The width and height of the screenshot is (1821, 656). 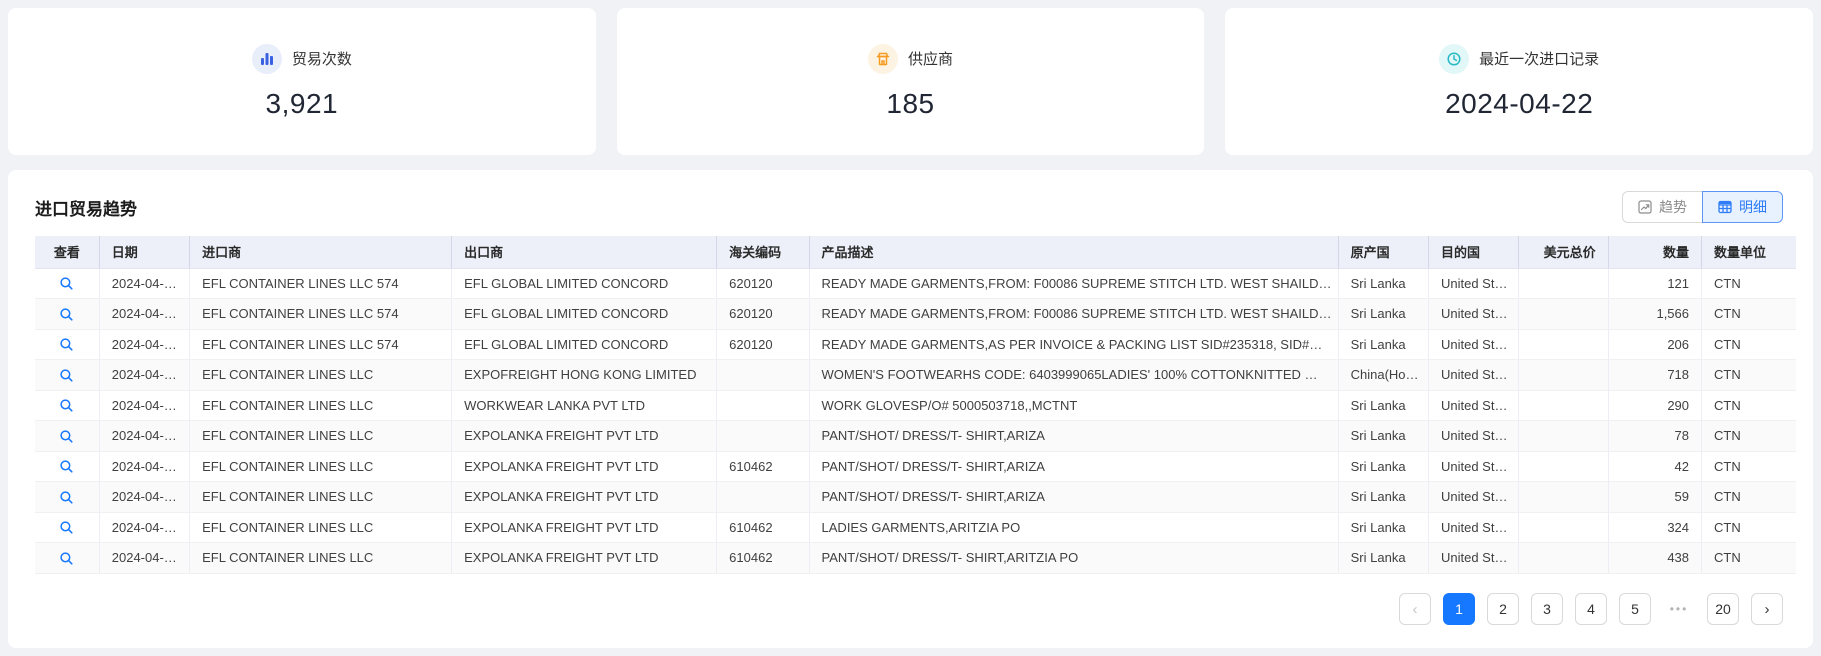 I want to click on view-switch: 趋势 明细, so click(x=1702, y=207).